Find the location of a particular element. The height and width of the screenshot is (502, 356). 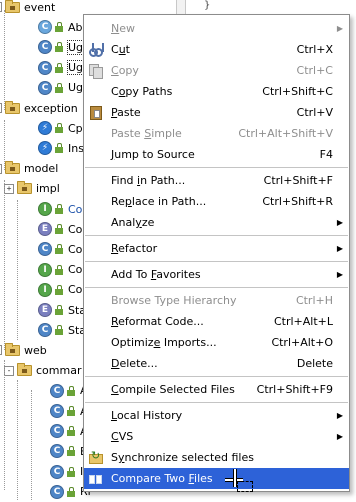

menu-item-label: CVS is located at coordinates (122, 436).